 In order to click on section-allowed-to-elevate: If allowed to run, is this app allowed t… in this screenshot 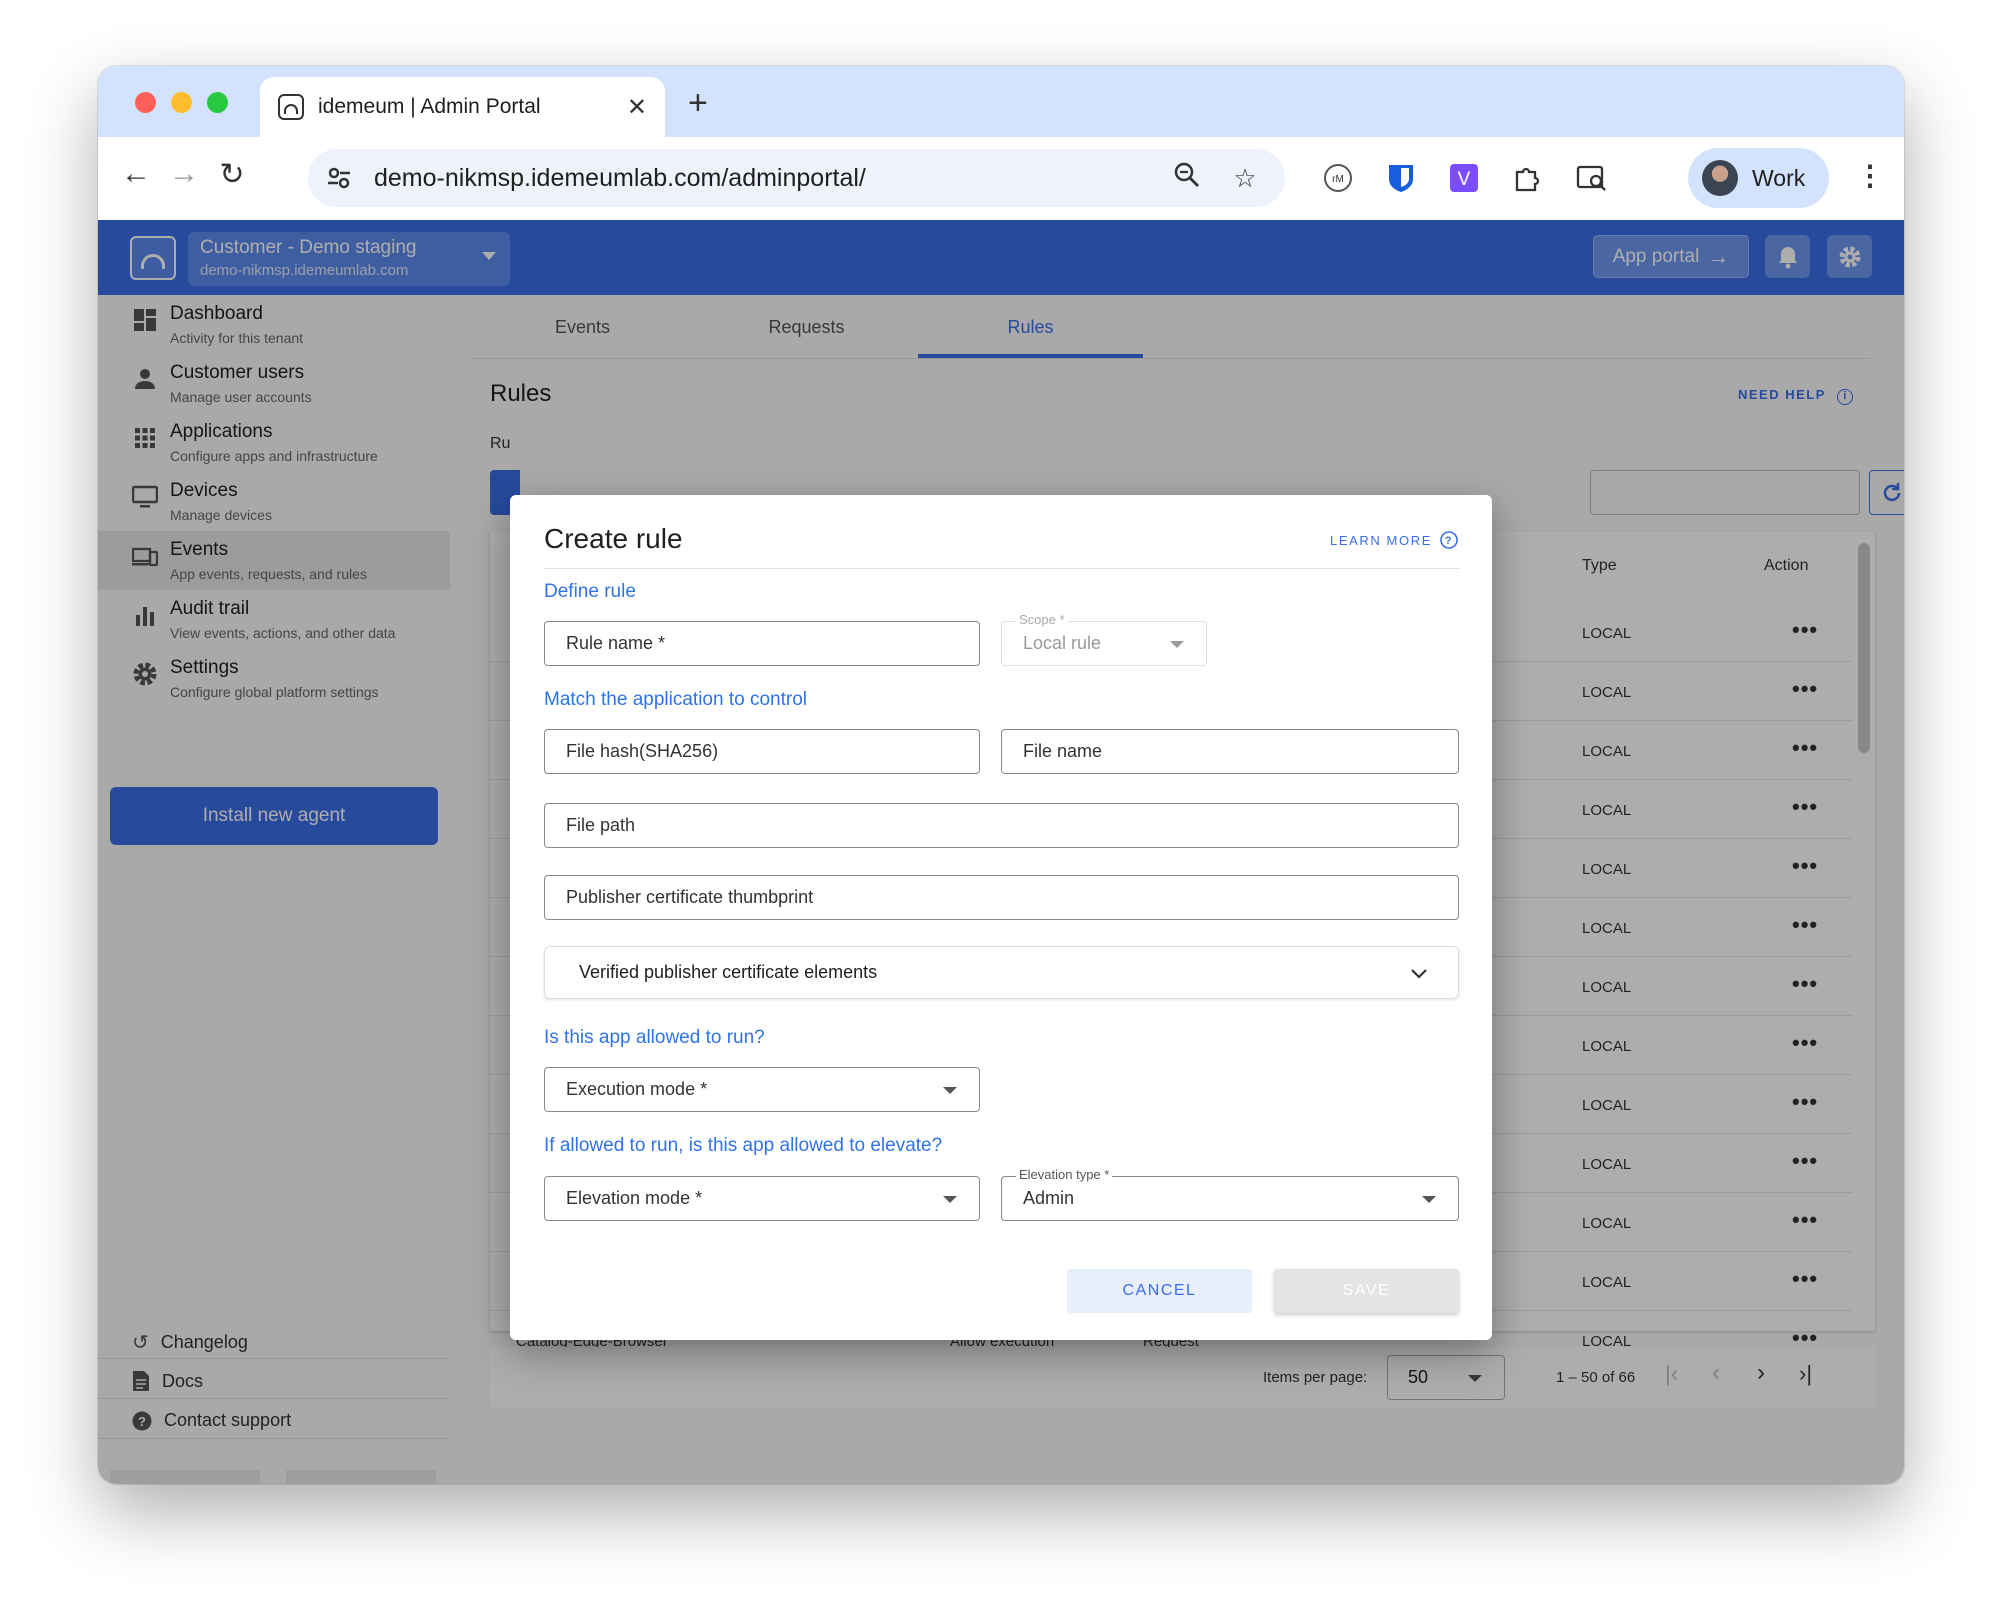, I will do `click(743, 1145)`.